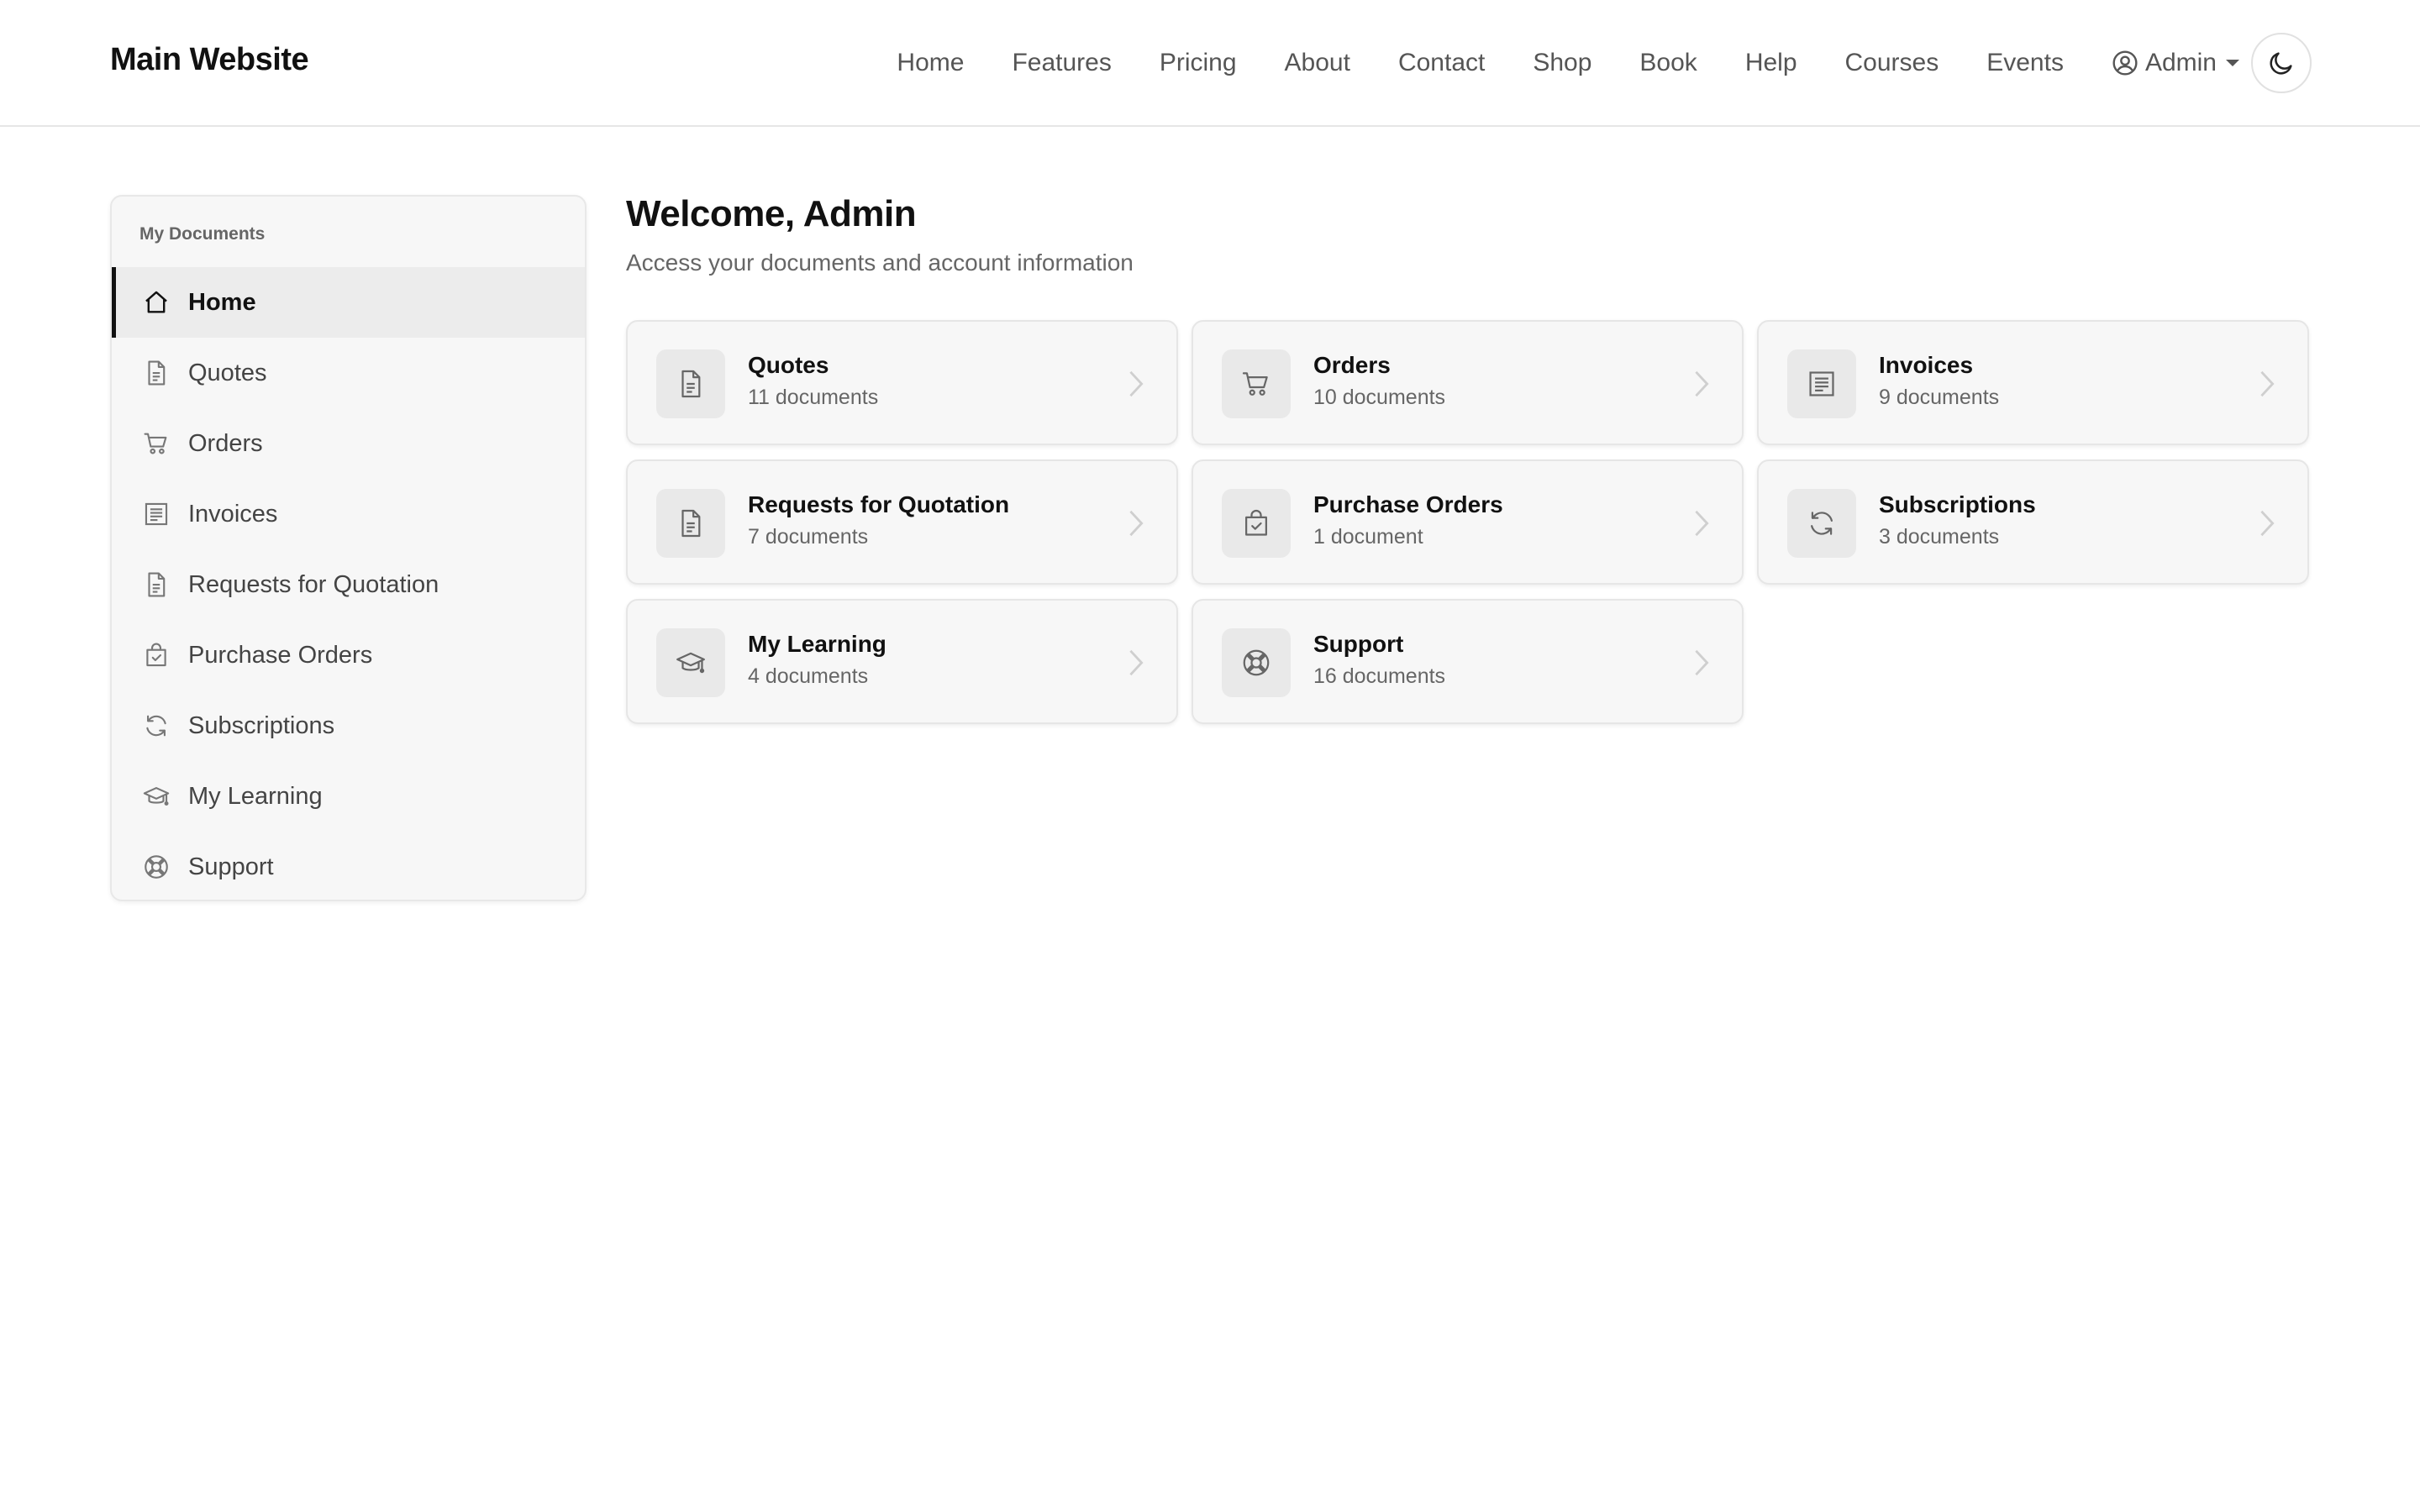 Image resolution: width=2420 pixels, height=1512 pixels. What do you see at coordinates (348, 373) in the screenshot?
I see `sidebar-item-quotes: Quotes` at bounding box center [348, 373].